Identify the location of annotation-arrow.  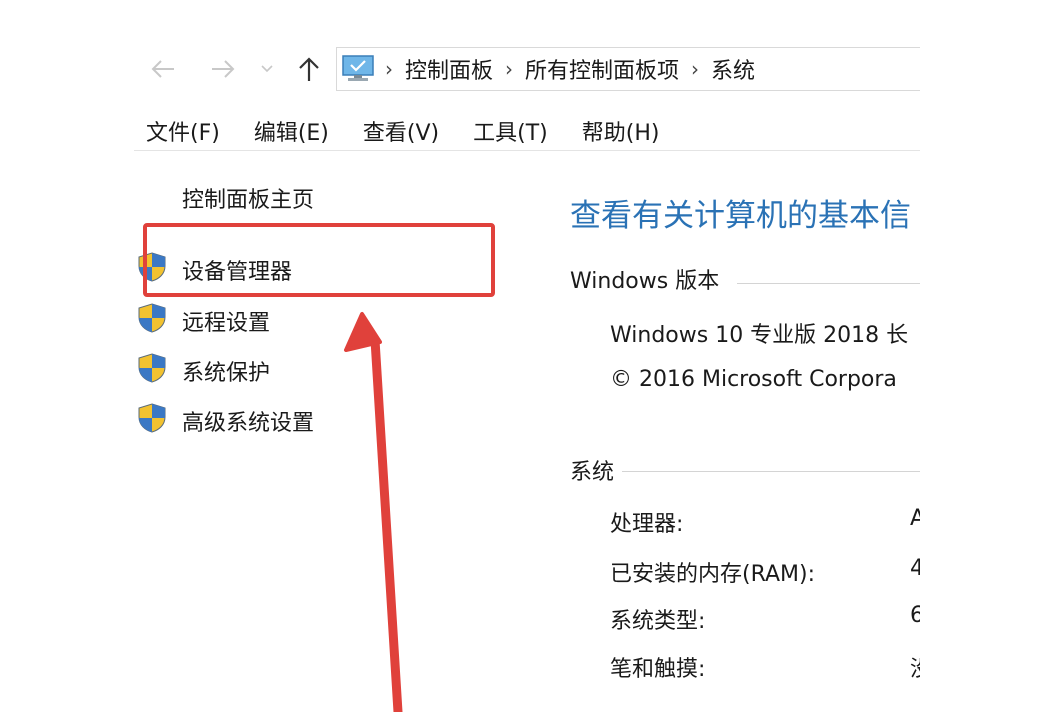
(373, 512).